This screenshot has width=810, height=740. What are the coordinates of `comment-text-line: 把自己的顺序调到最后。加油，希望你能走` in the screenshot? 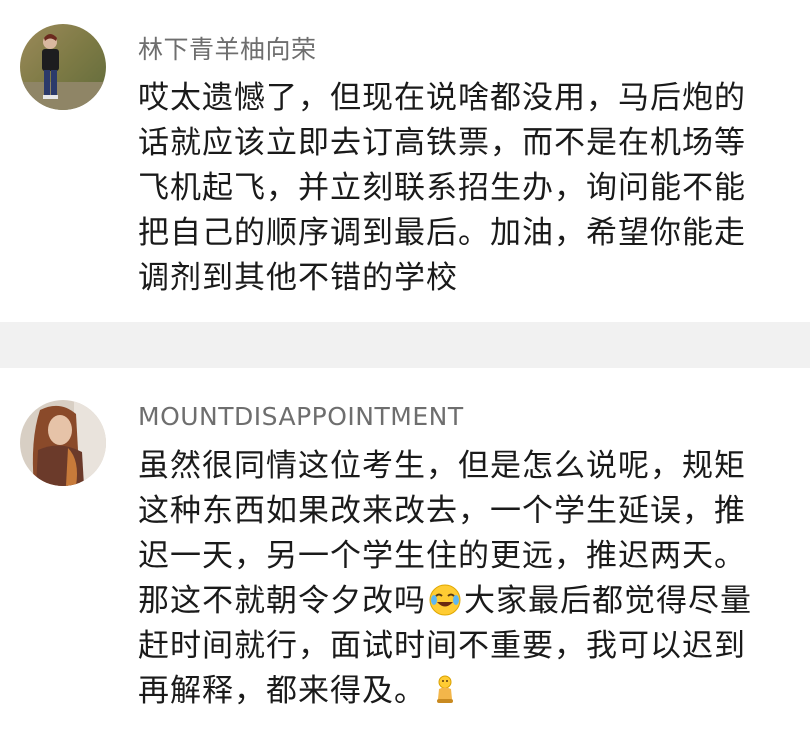 It's located at (442, 233).